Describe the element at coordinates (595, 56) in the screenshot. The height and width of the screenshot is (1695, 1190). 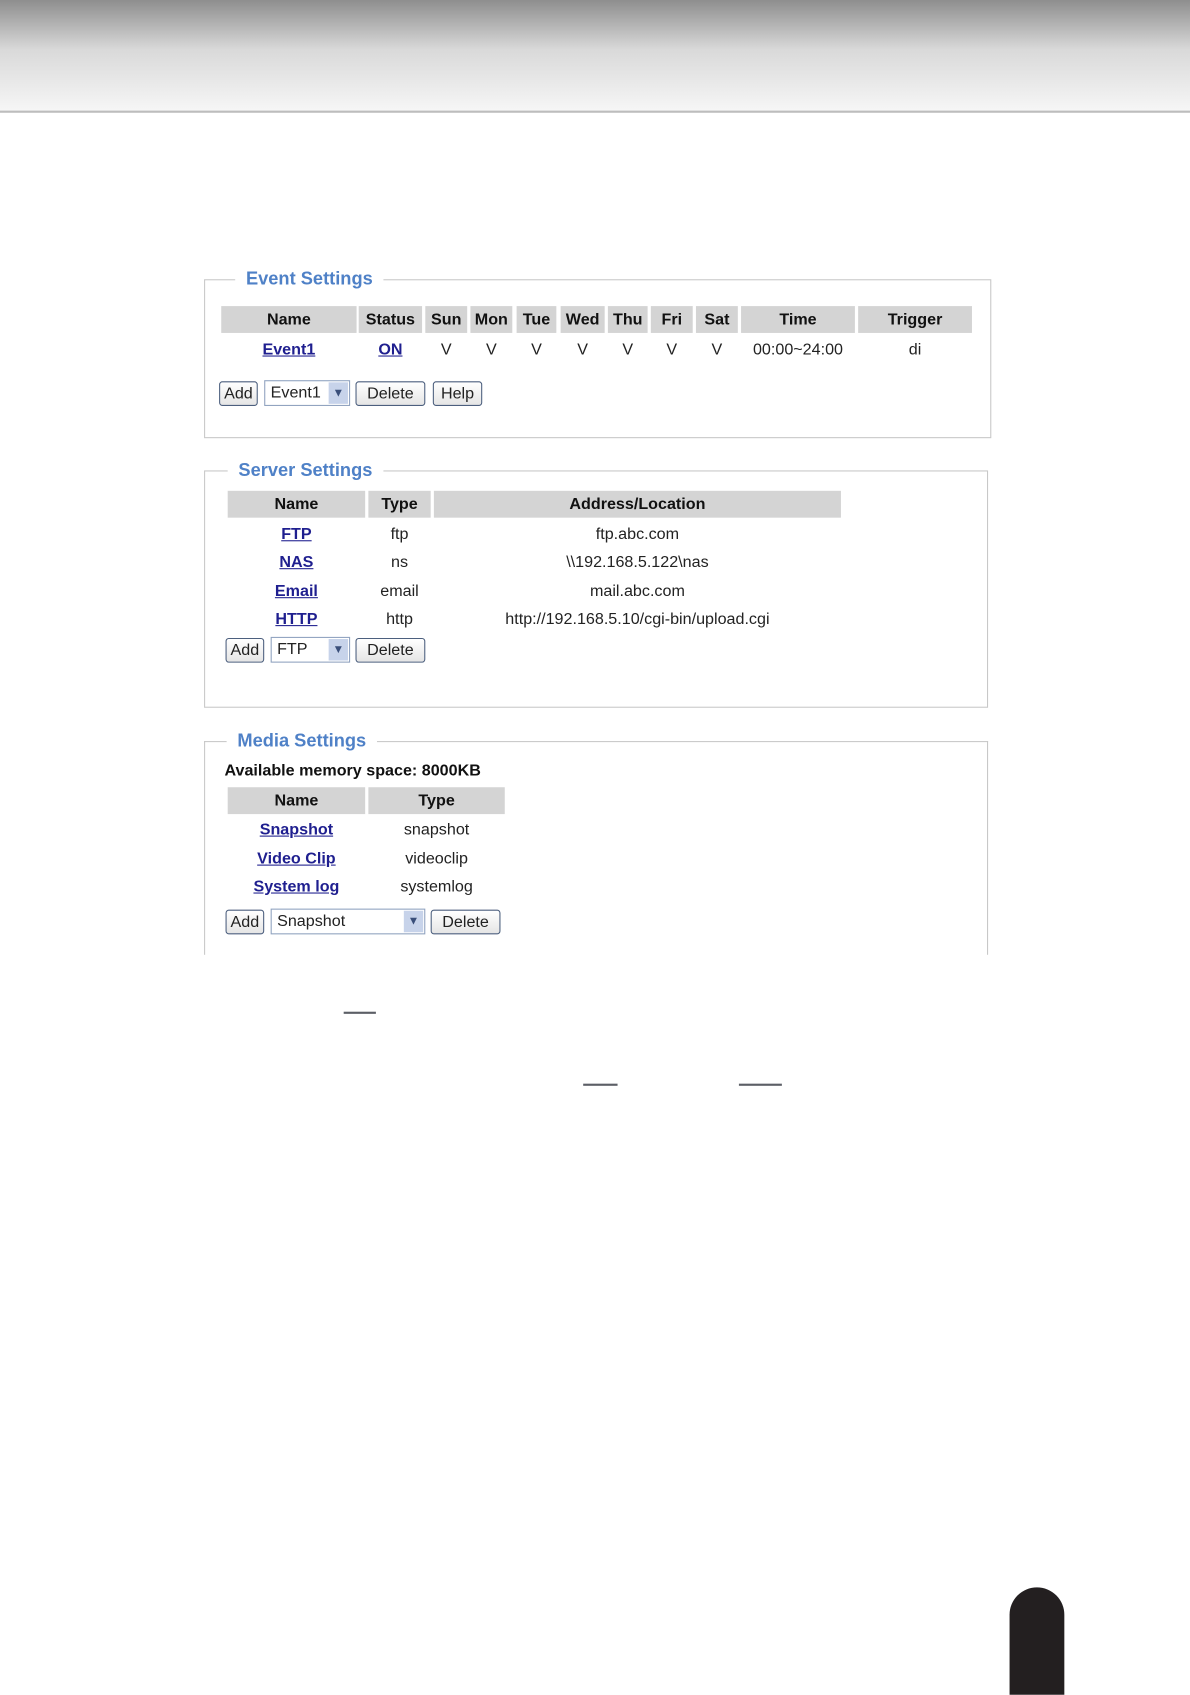
I see `page-header-band` at that location.